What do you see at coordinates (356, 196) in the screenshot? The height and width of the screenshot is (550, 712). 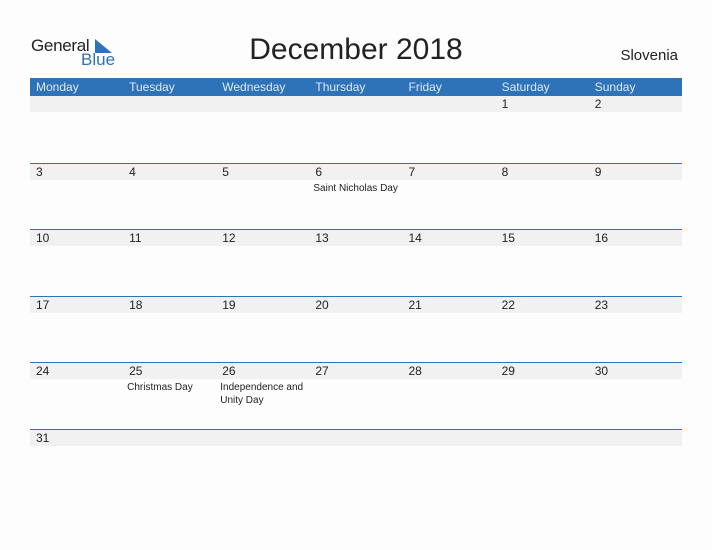 I see `week-row: 3 4 5 6 Saint Nicholas Day 7 8 9` at bounding box center [356, 196].